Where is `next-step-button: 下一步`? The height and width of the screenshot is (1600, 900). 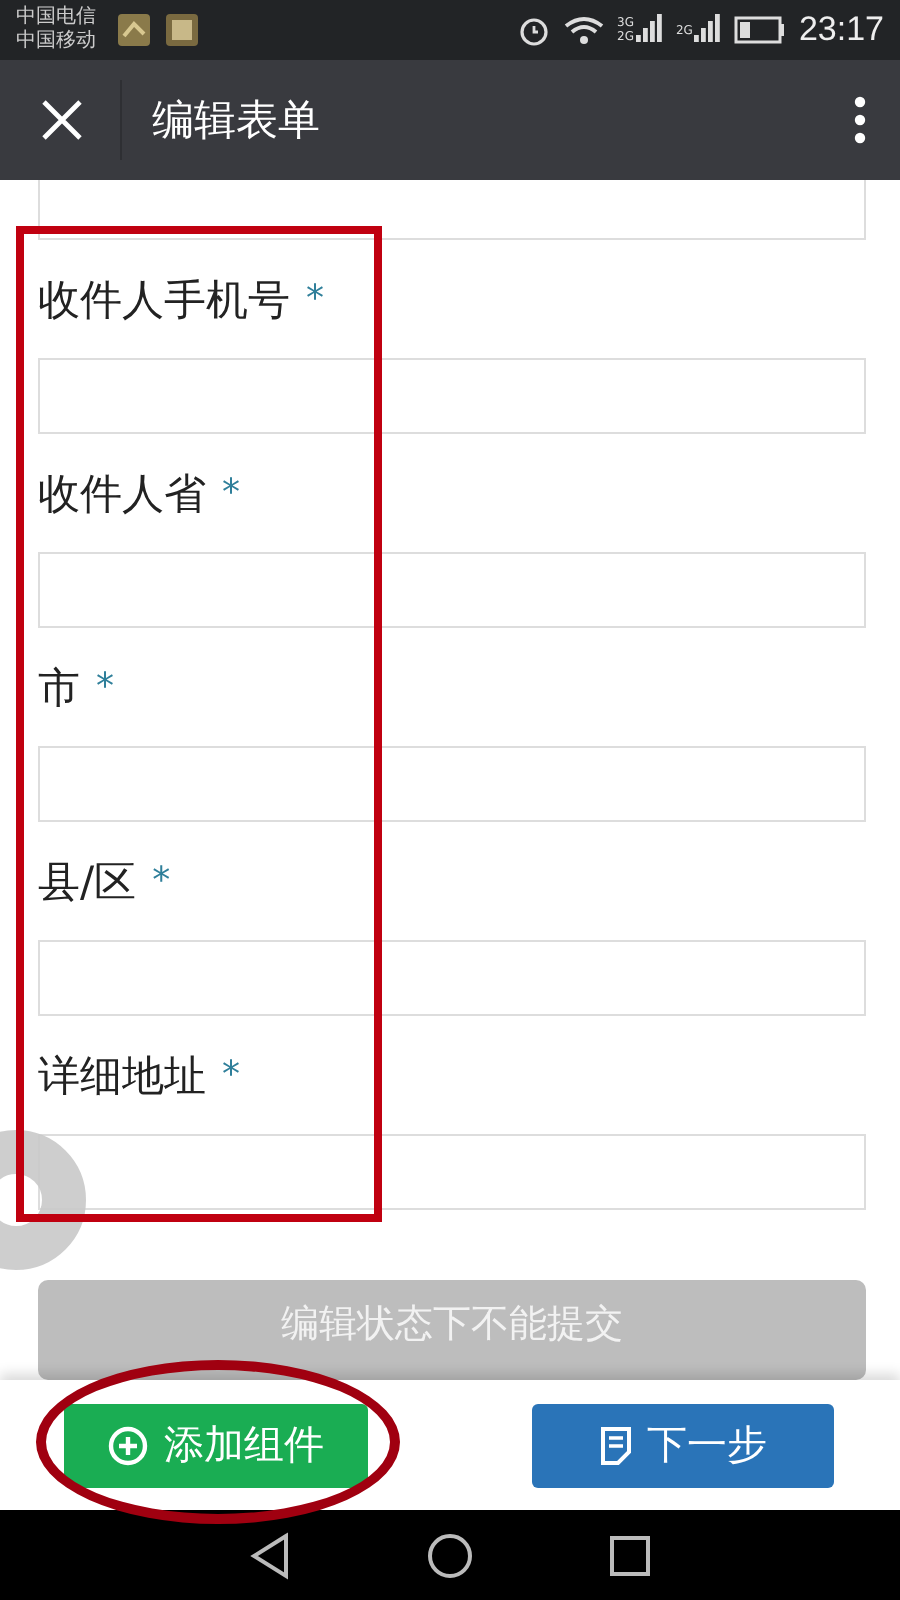 next-step-button: 下一步 is located at coordinates (683, 1445).